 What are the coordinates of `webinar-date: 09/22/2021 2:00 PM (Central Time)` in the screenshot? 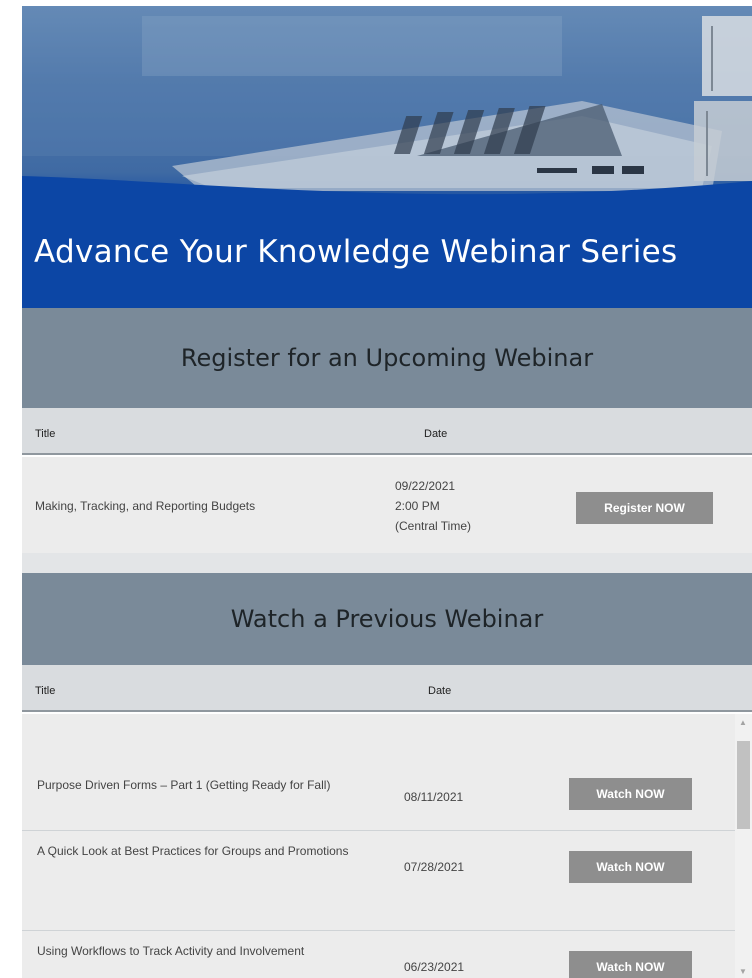 It's located at (433, 506).